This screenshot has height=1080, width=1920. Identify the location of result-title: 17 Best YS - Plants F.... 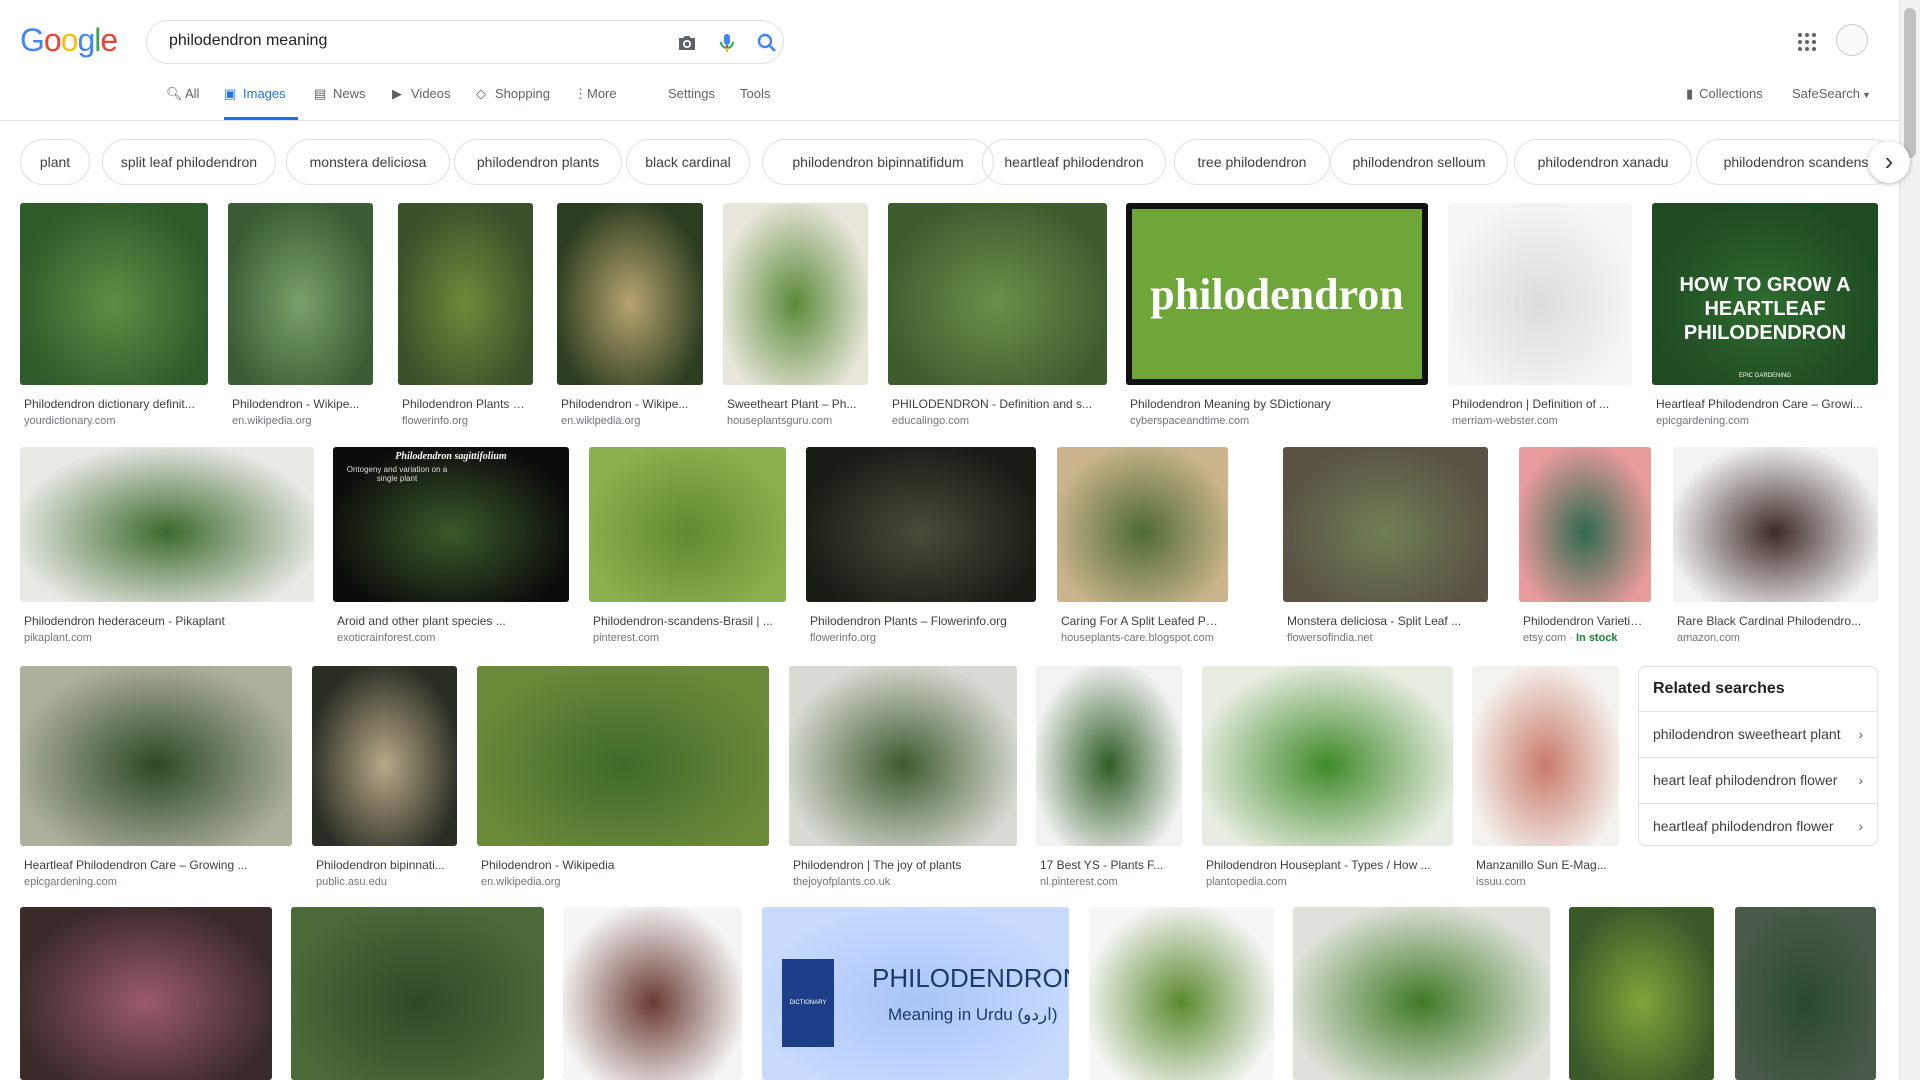
(1109, 865).